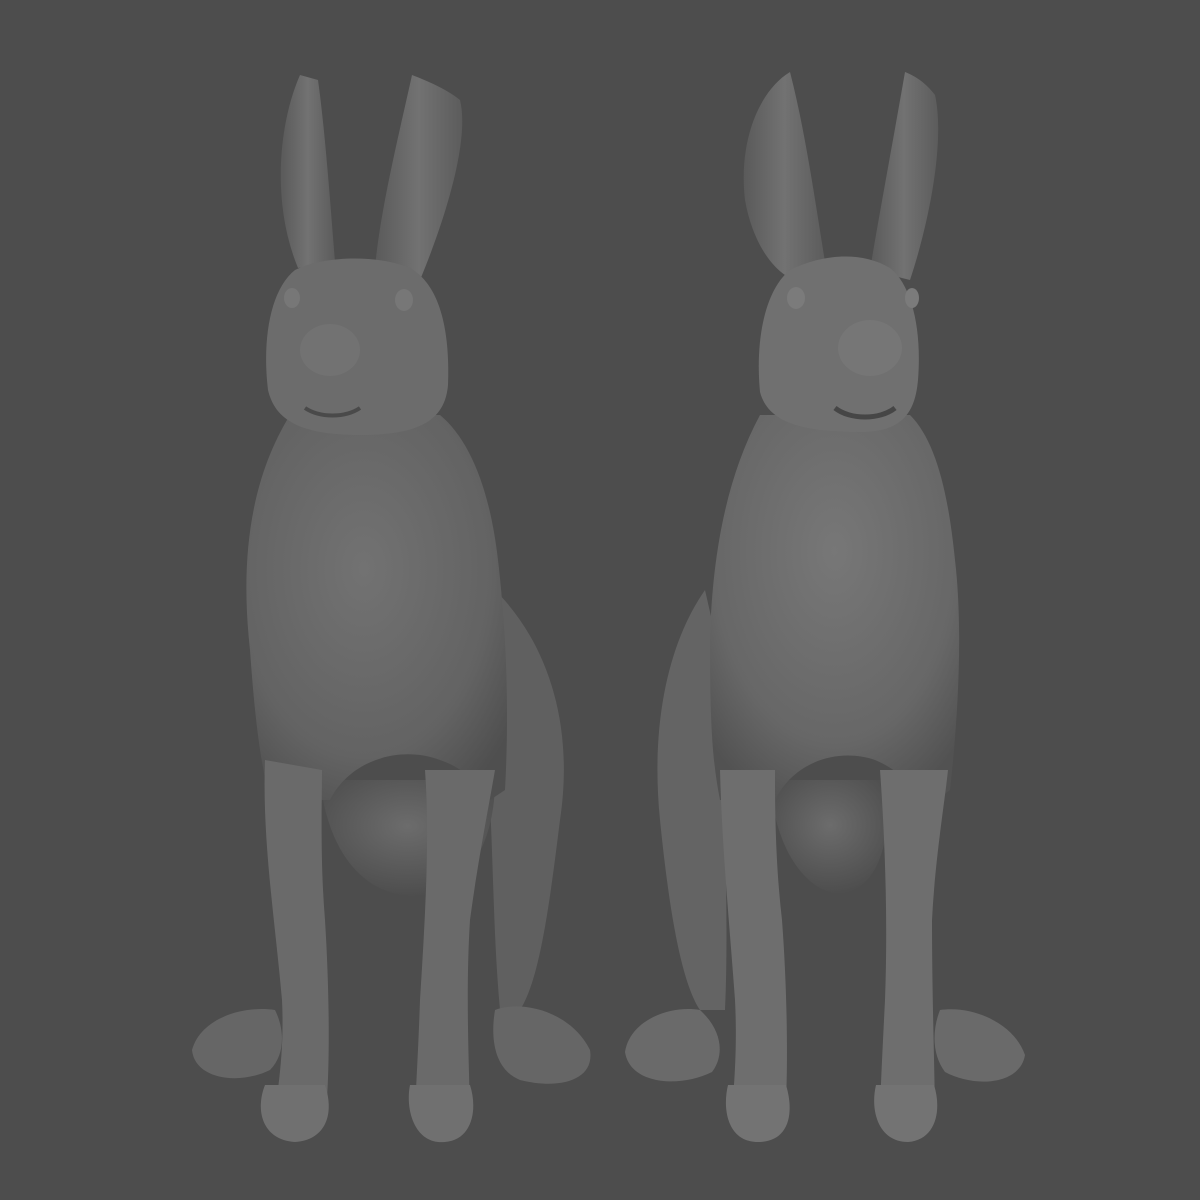 This screenshot has width=1200, height=1200. I want to click on front-leg-right, so click(914, 945).